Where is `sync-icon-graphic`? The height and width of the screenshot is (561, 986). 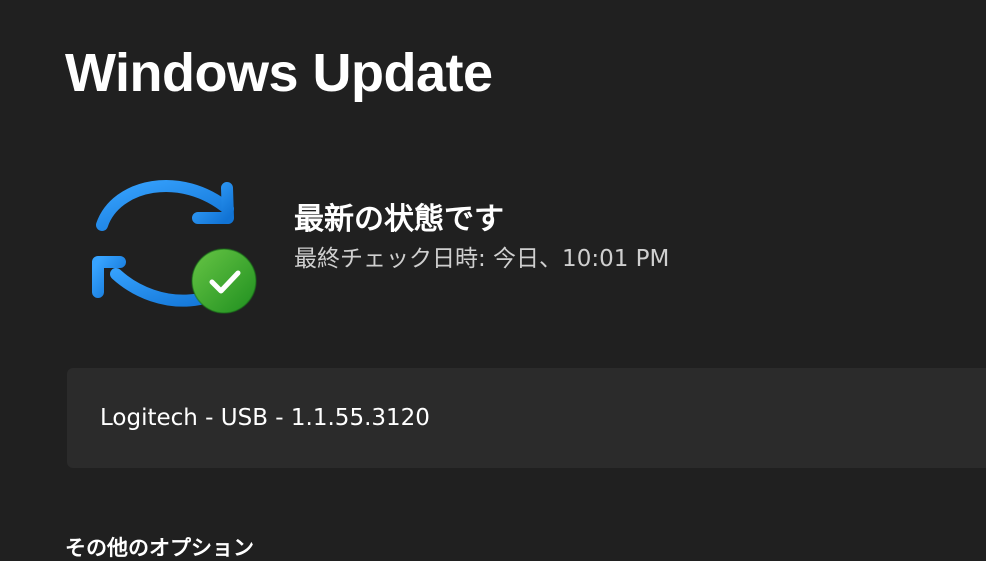
sync-icon-graphic is located at coordinates (174, 247).